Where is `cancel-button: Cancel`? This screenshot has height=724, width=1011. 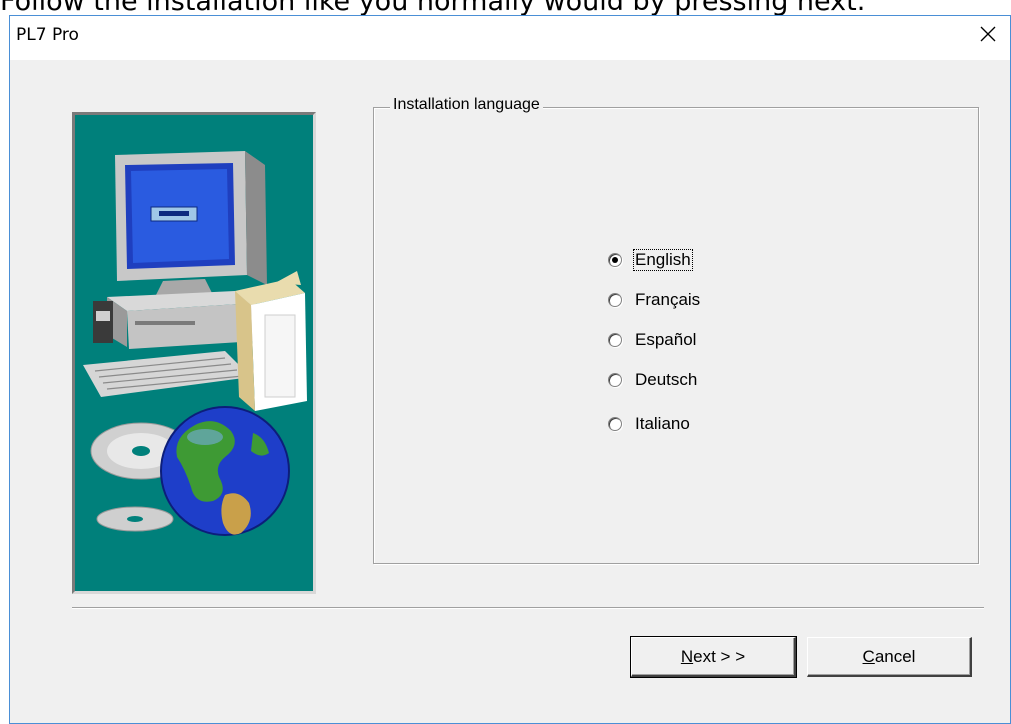 cancel-button: Cancel is located at coordinates (889, 657).